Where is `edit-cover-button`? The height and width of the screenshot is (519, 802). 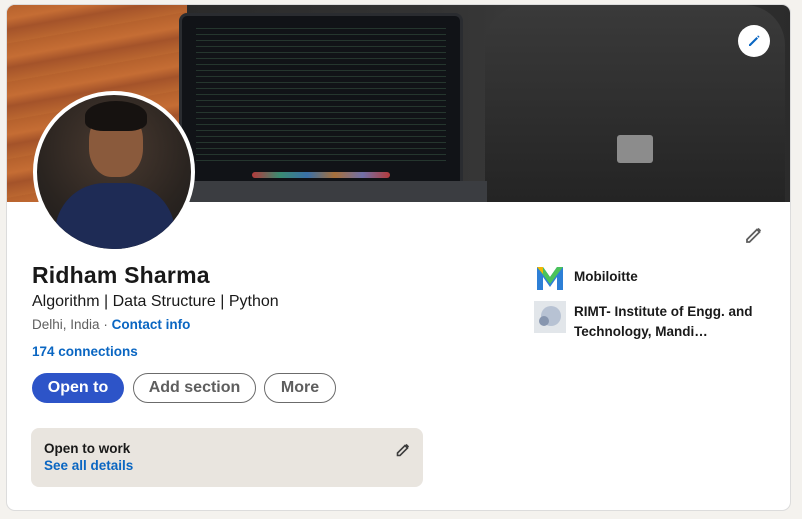 edit-cover-button is located at coordinates (754, 41).